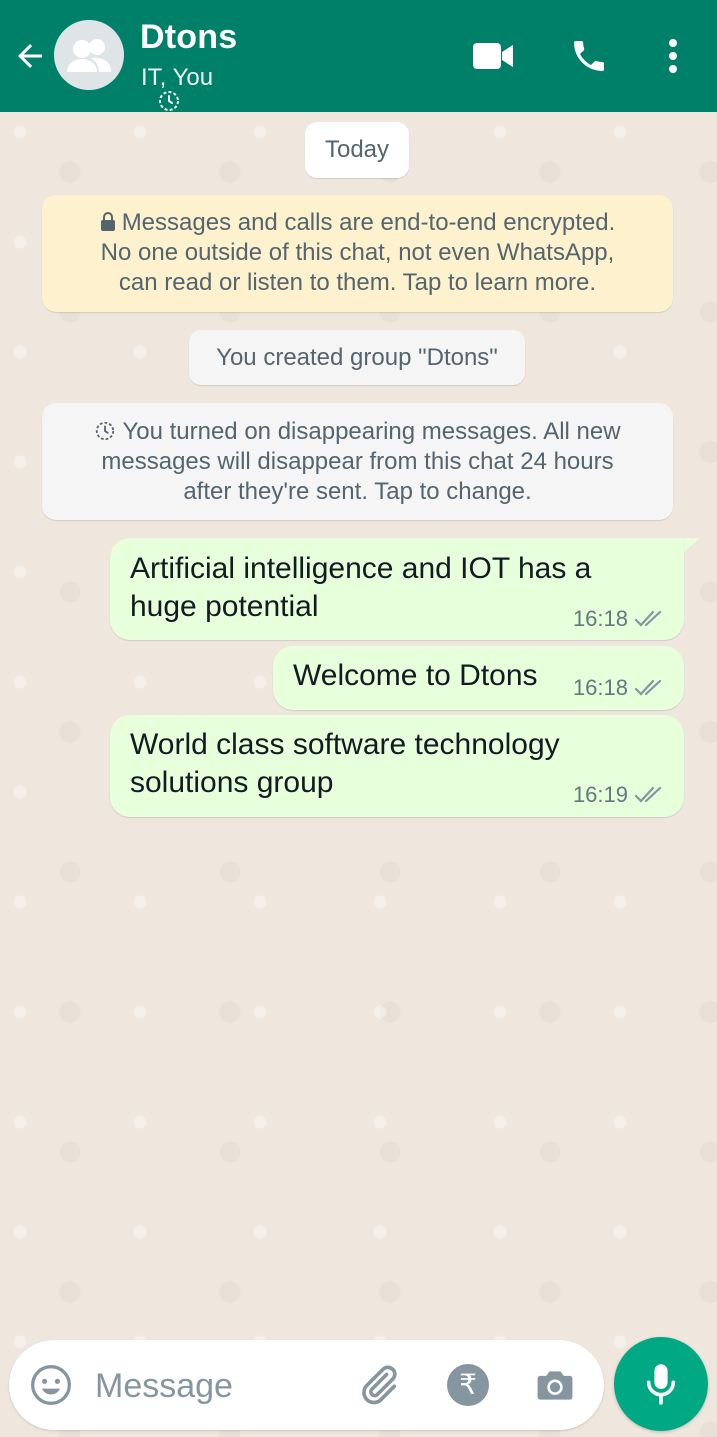 The height and width of the screenshot is (1437, 717). I want to click on voice-call-button, so click(589, 56).